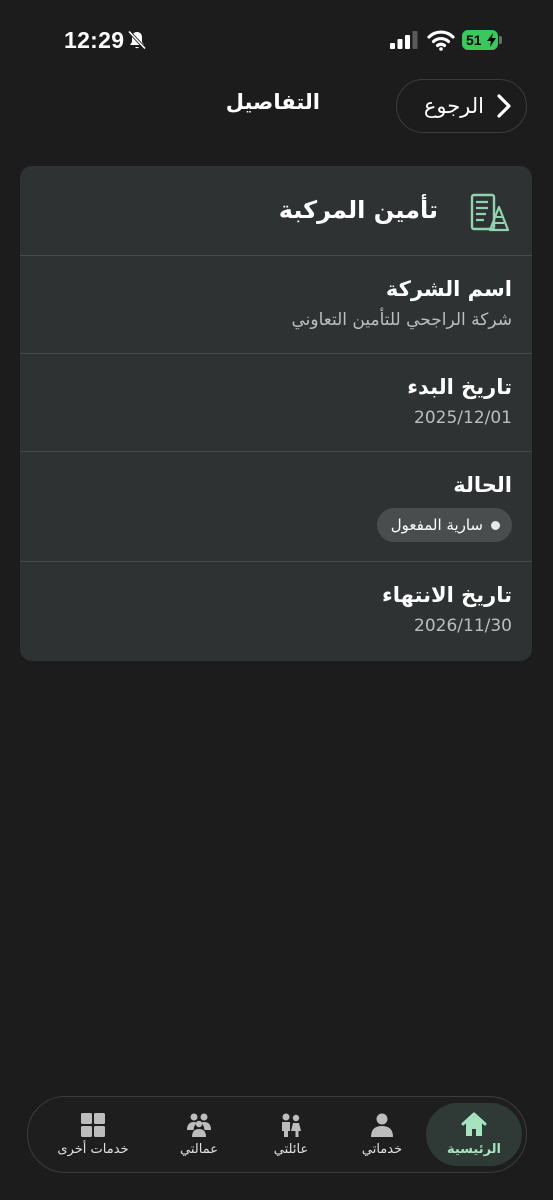  What do you see at coordinates (276, 40) in the screenshot?
I see `status-bar: 12:29 51` at bounding box center [276, 40].